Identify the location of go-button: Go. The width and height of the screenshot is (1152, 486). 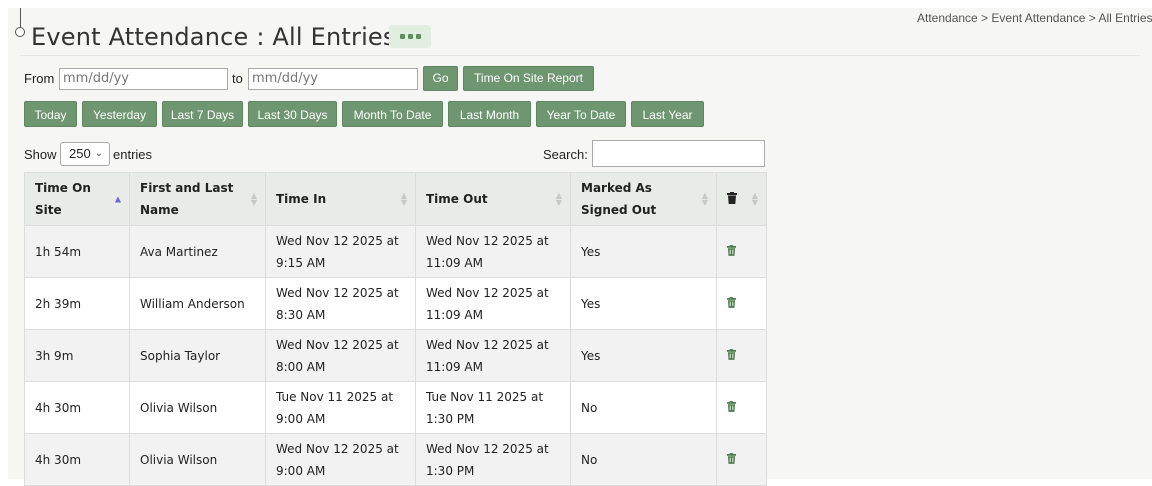
(440, 78).